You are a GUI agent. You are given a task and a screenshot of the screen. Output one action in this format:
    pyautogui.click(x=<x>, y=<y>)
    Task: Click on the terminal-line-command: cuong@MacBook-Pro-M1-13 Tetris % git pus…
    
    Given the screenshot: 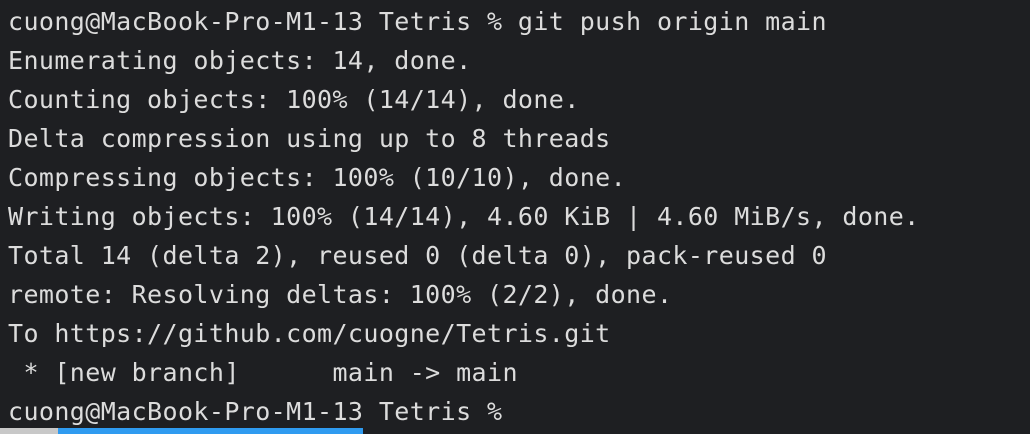 What is the action you would take?
    pyautogui.click(x=417, y=21)
    